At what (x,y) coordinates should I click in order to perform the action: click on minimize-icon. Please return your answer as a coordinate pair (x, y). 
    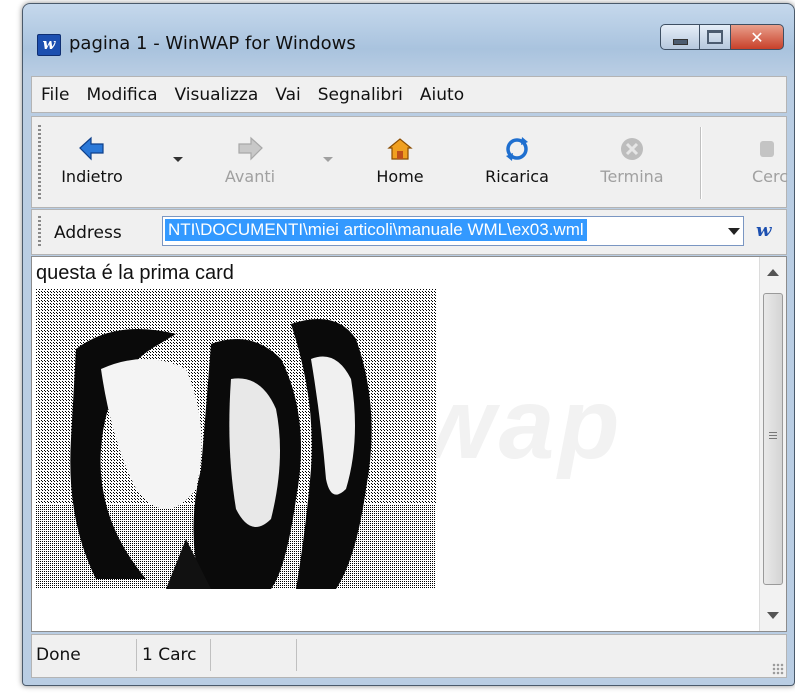
    Looking at the image, I should click on (680, 41).